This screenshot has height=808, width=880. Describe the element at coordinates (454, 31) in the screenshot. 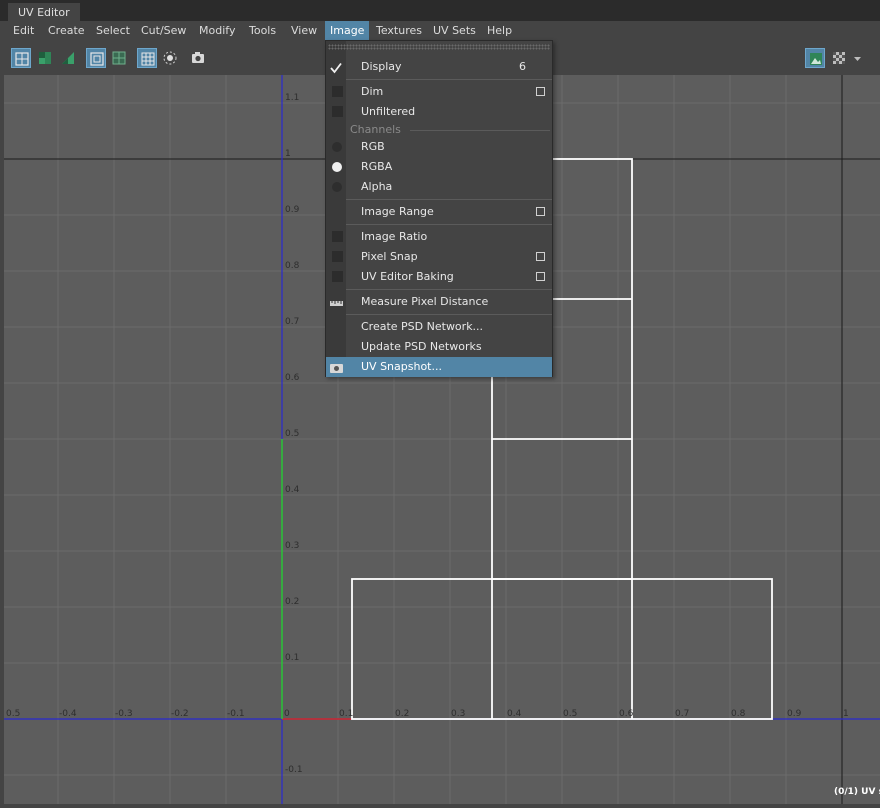

I see `menu-uv-sets: UV Sets` at that location.